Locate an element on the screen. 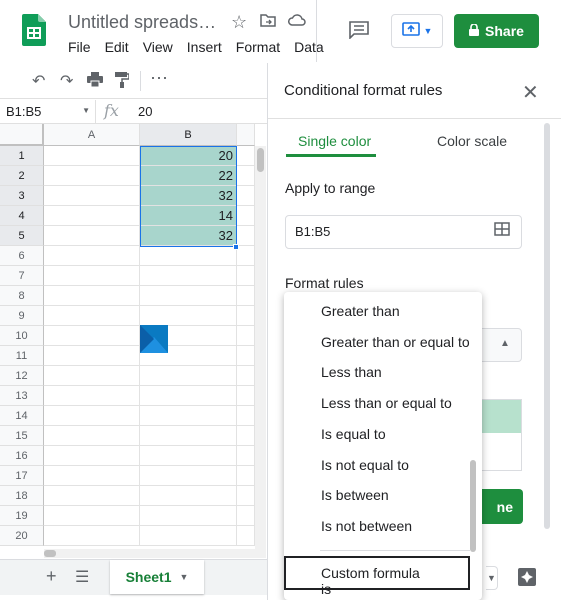  row-header: 13 is located at coordinates (22, 396).